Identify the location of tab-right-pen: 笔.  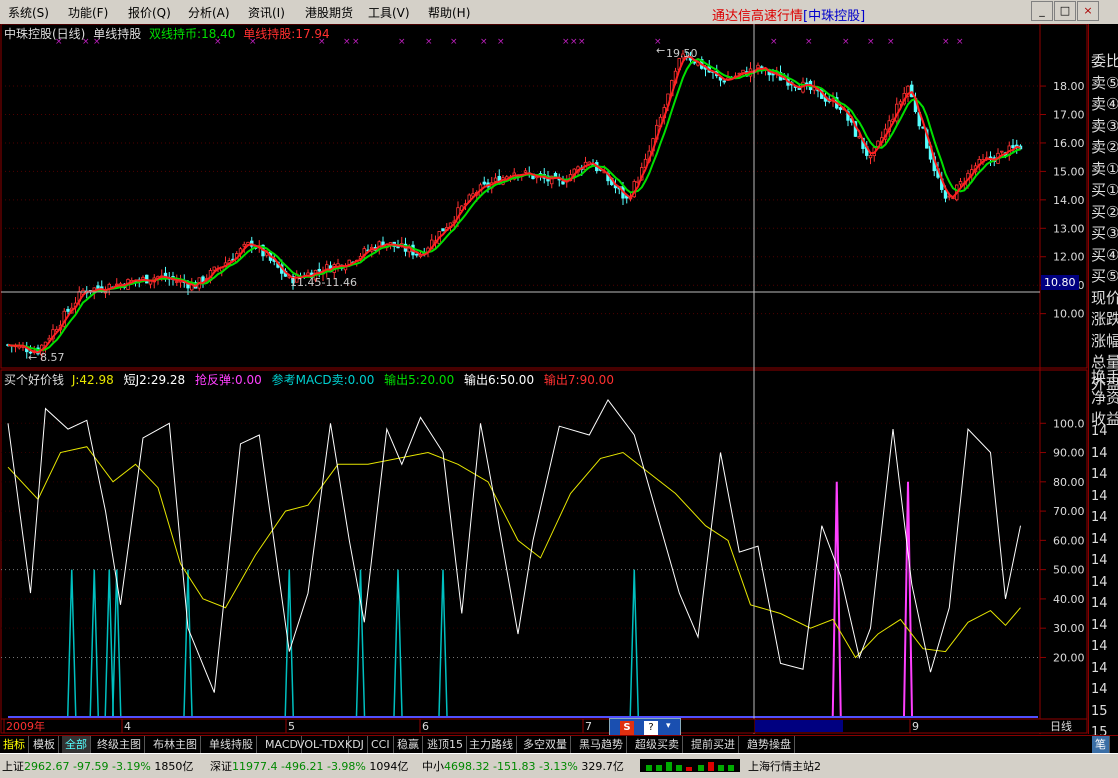
(1101, 744).